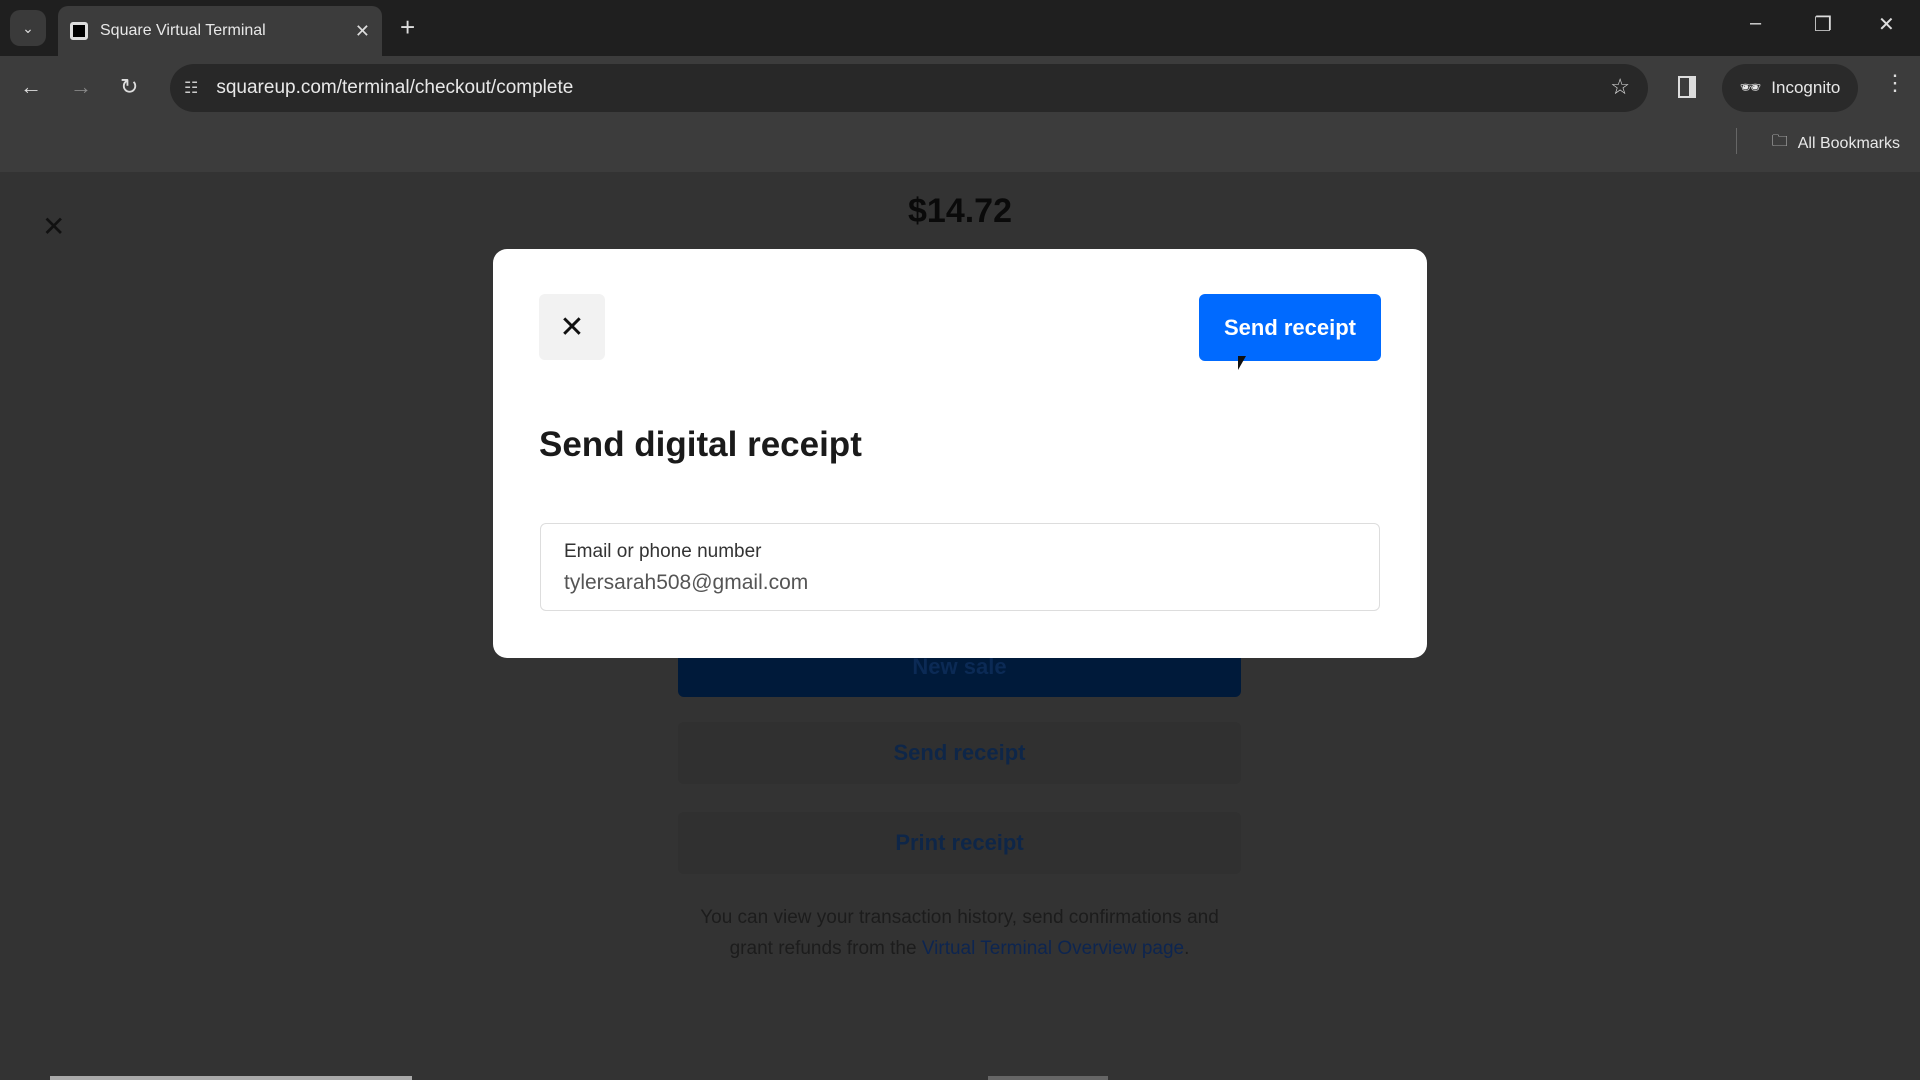  I want to click on reload-icon: ↻, so click(129, 87).